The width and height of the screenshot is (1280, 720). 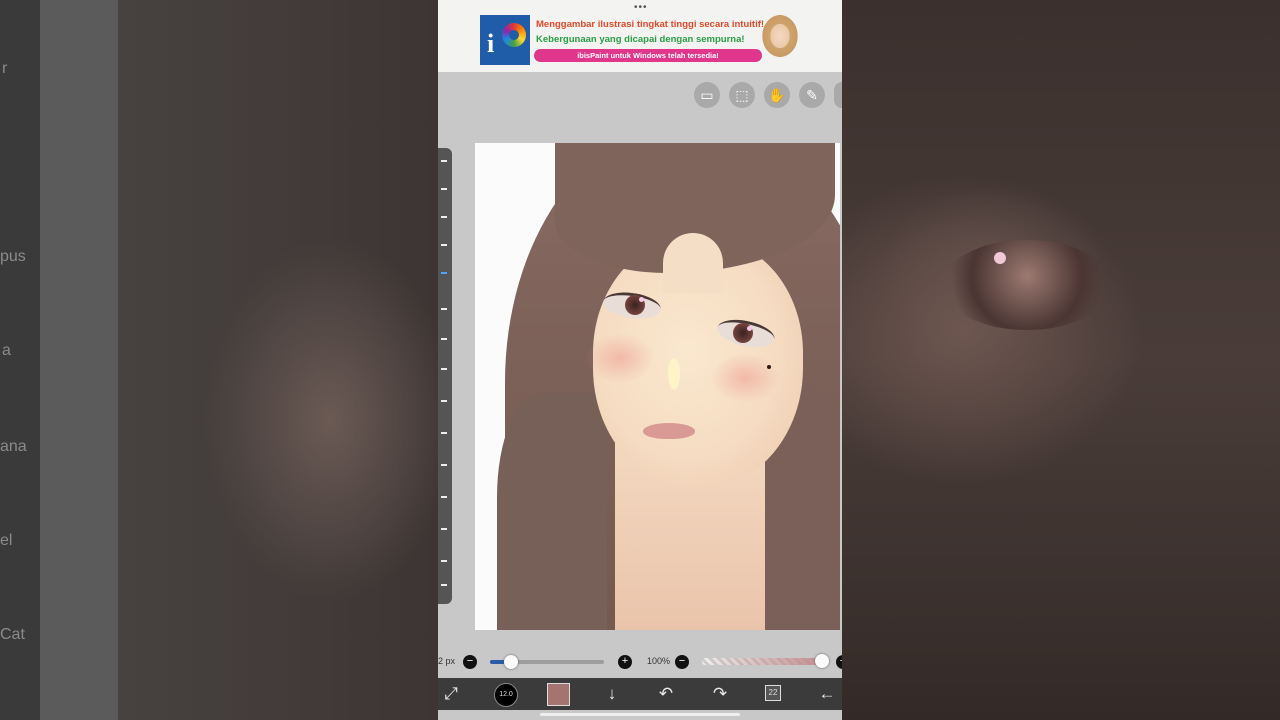 I want to click on opacity-decrease-button: −, so click(x=682, y=662).